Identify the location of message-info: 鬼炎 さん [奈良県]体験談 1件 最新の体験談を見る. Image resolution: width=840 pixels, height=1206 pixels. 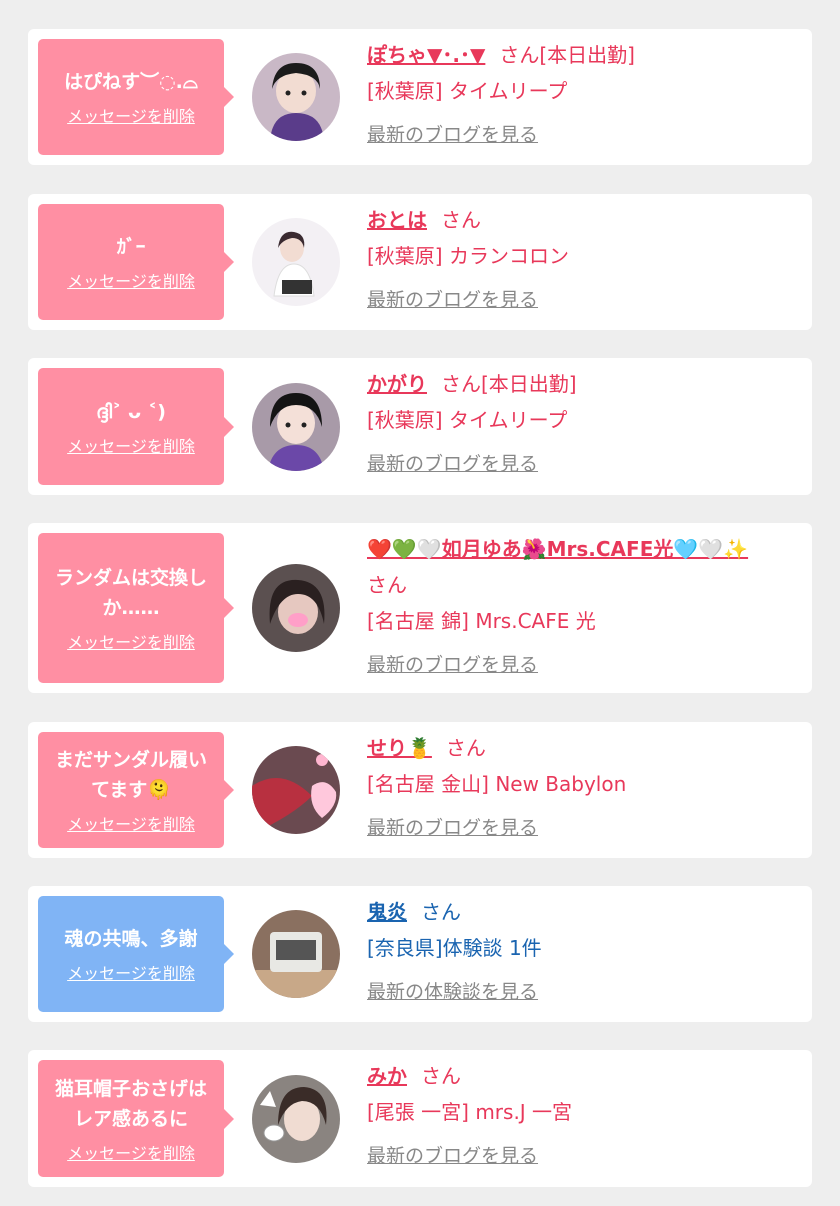
(582, 952).